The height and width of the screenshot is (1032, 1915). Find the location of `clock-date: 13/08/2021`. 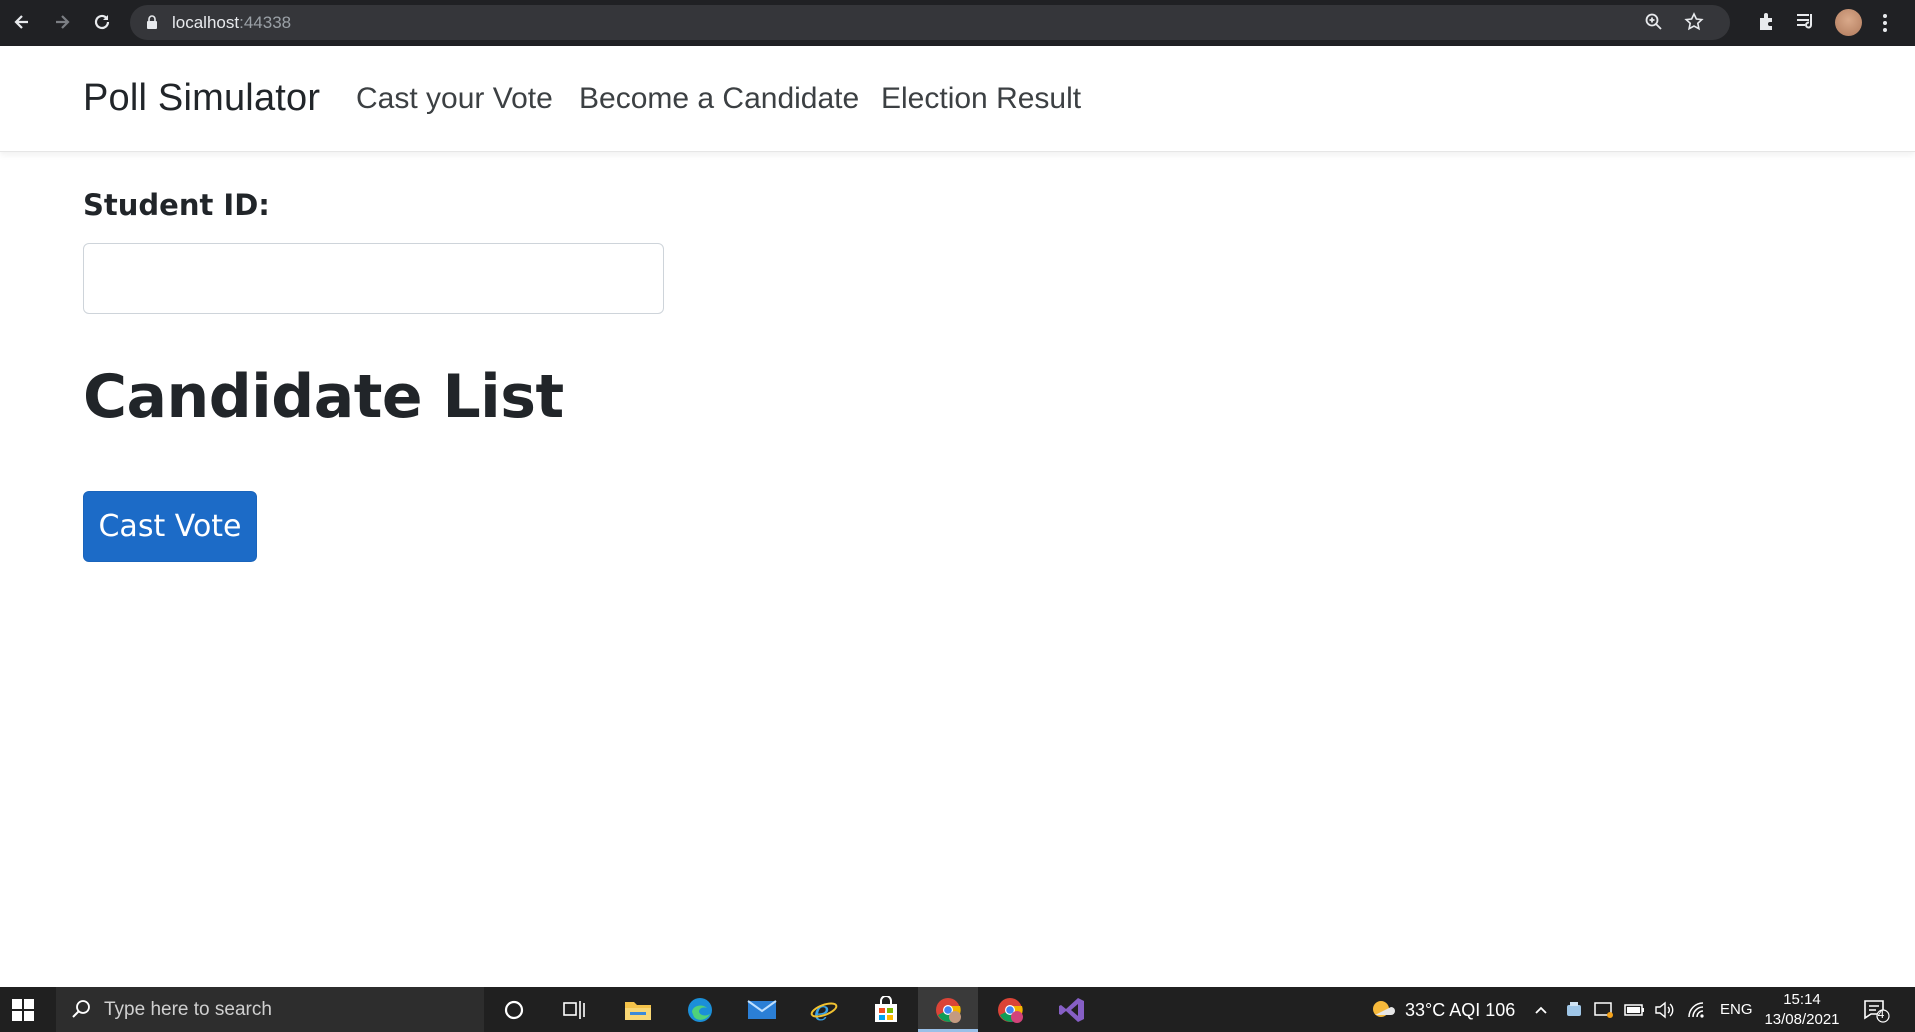

clock-date: 13/08/2021 is located at coordinates (1802, 1019).